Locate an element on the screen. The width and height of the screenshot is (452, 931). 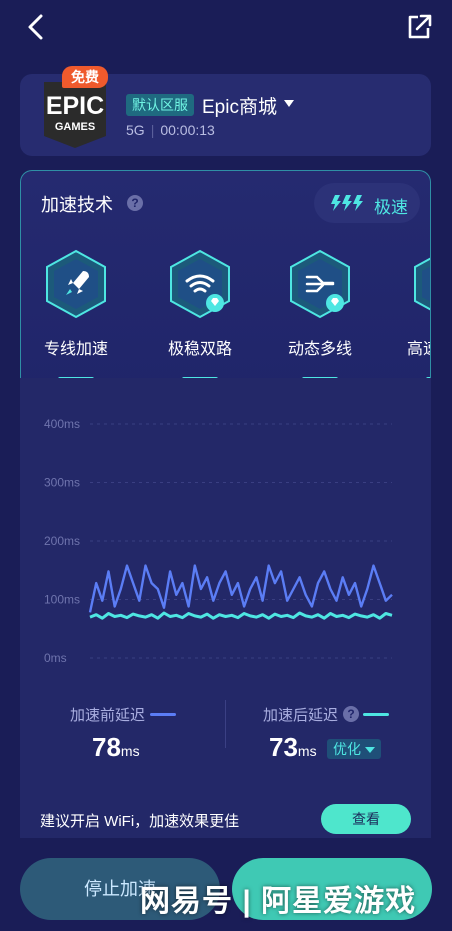
y-tick-label: 300ms is located at coordinates (62, 483).